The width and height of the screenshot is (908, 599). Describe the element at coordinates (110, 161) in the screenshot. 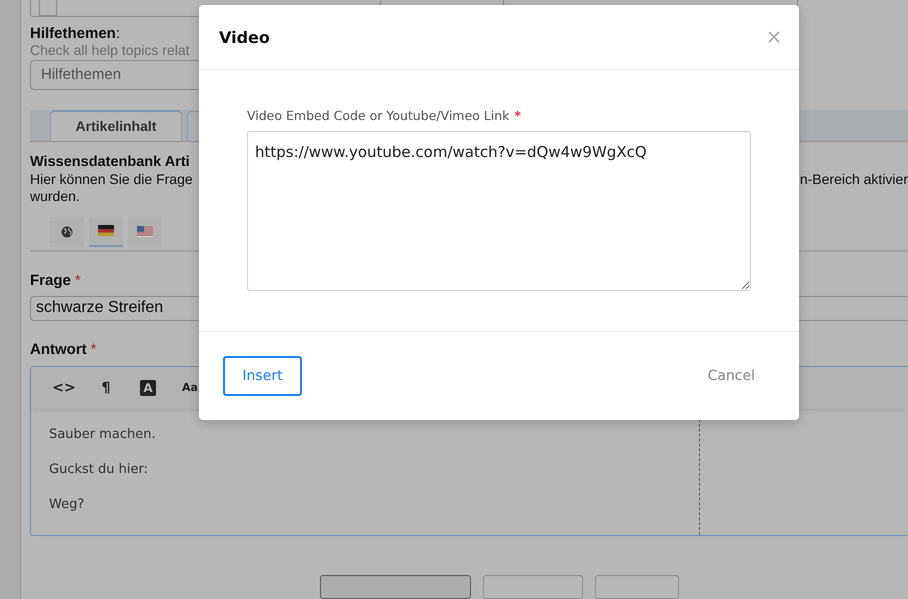

I see `section-title: Wissensdatenbank Arti` at that location.